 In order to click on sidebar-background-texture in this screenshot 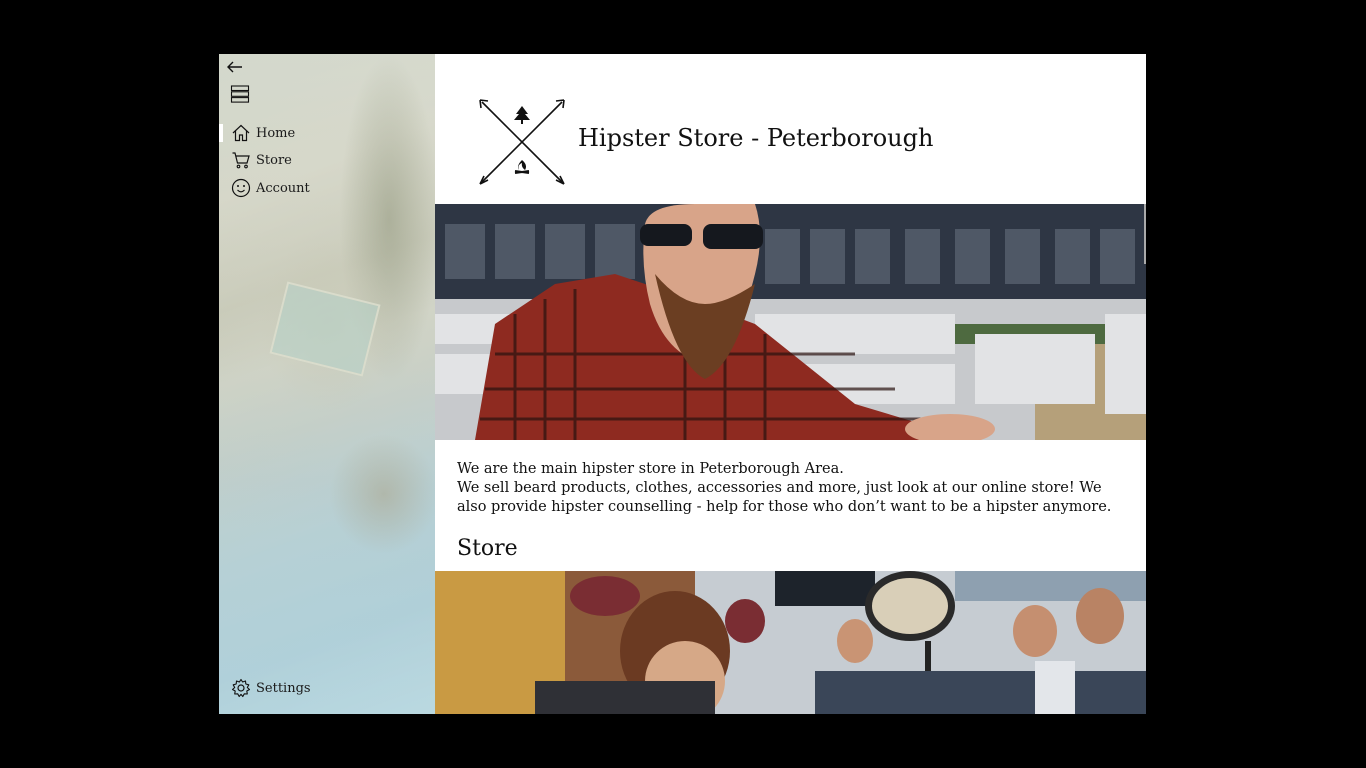, I will do `click(382, 494)`.